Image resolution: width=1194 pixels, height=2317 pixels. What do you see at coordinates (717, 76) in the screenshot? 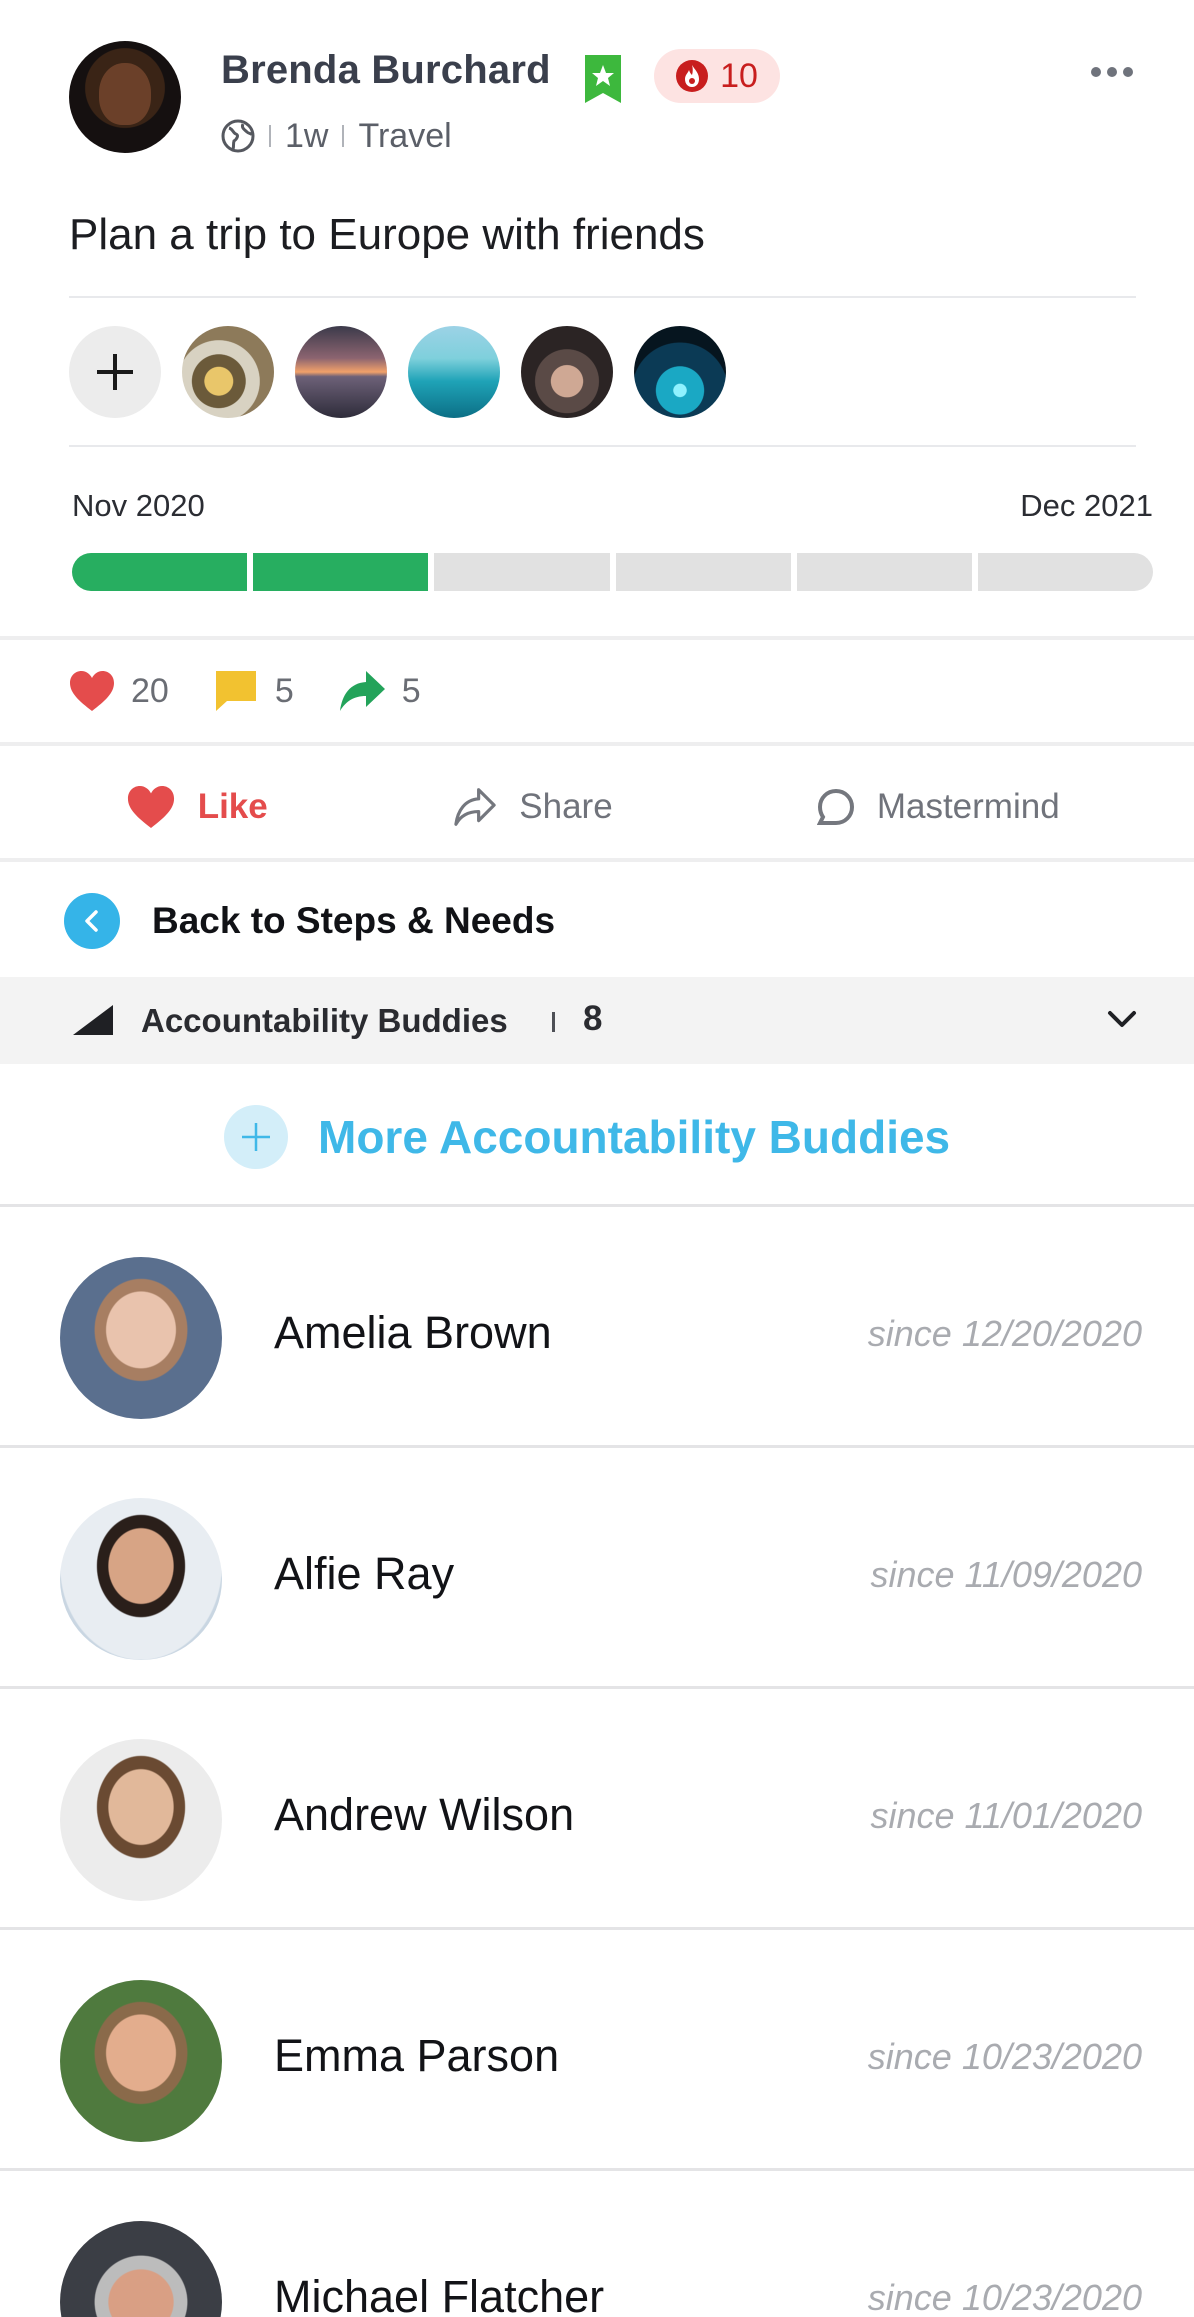
I see `streak-badge: 10` at bounding box center [717, 76].